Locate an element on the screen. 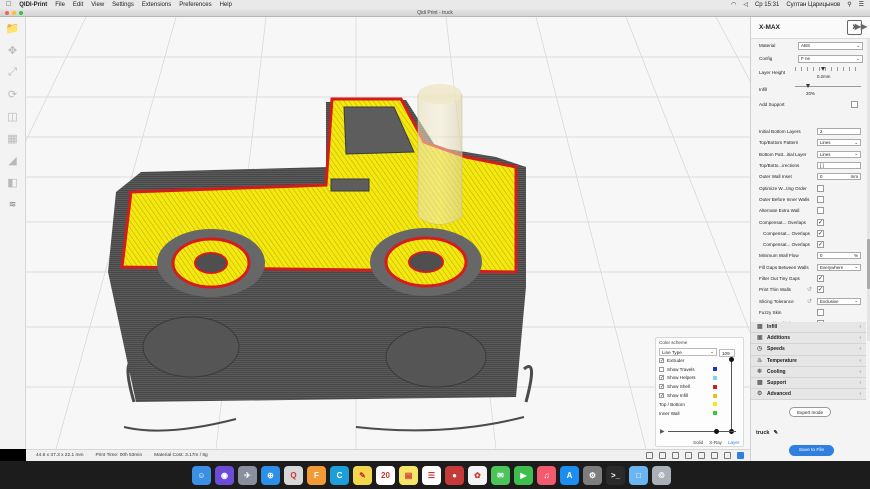  show-shell-checkbox: ✓ is located at coordinates (661, 387).